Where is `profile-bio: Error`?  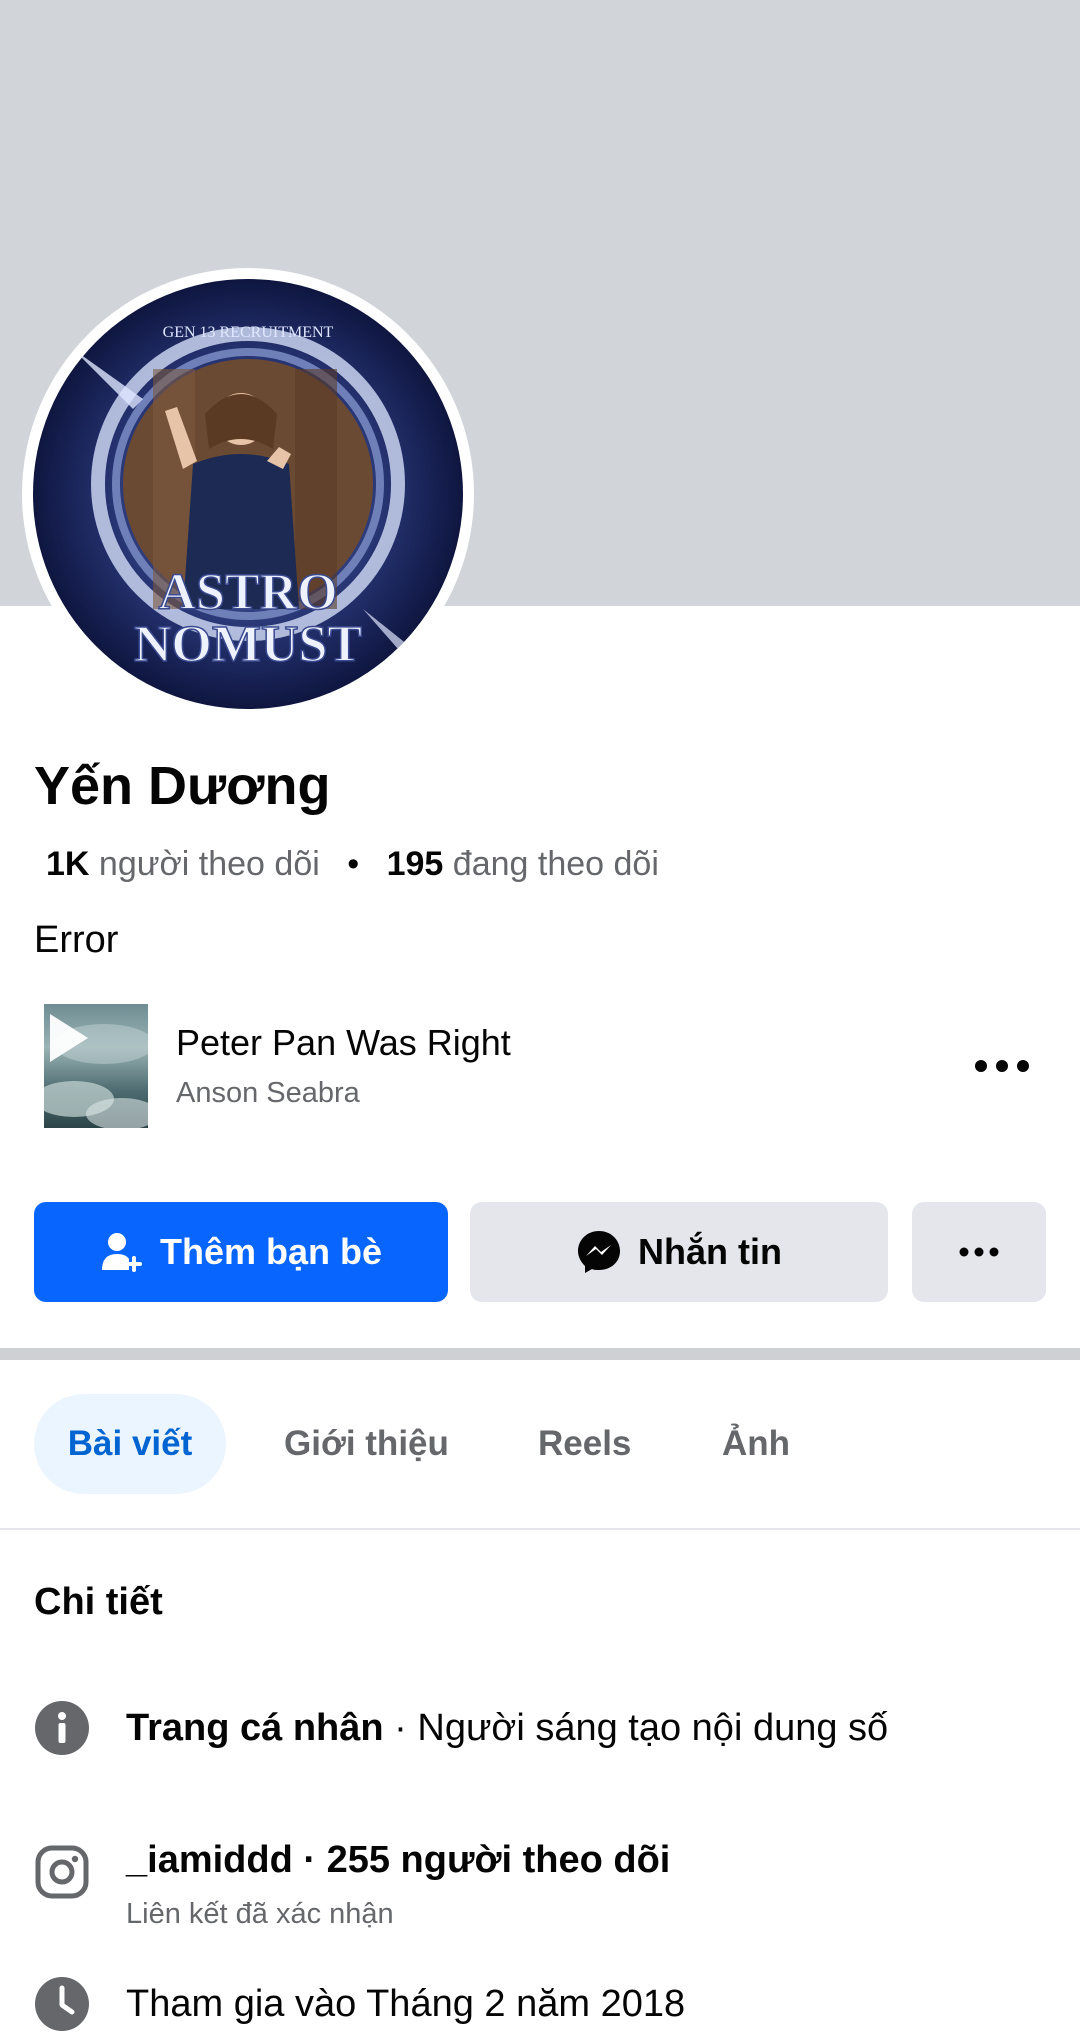 profile-bio: Error is located at coordinates (76, 940).